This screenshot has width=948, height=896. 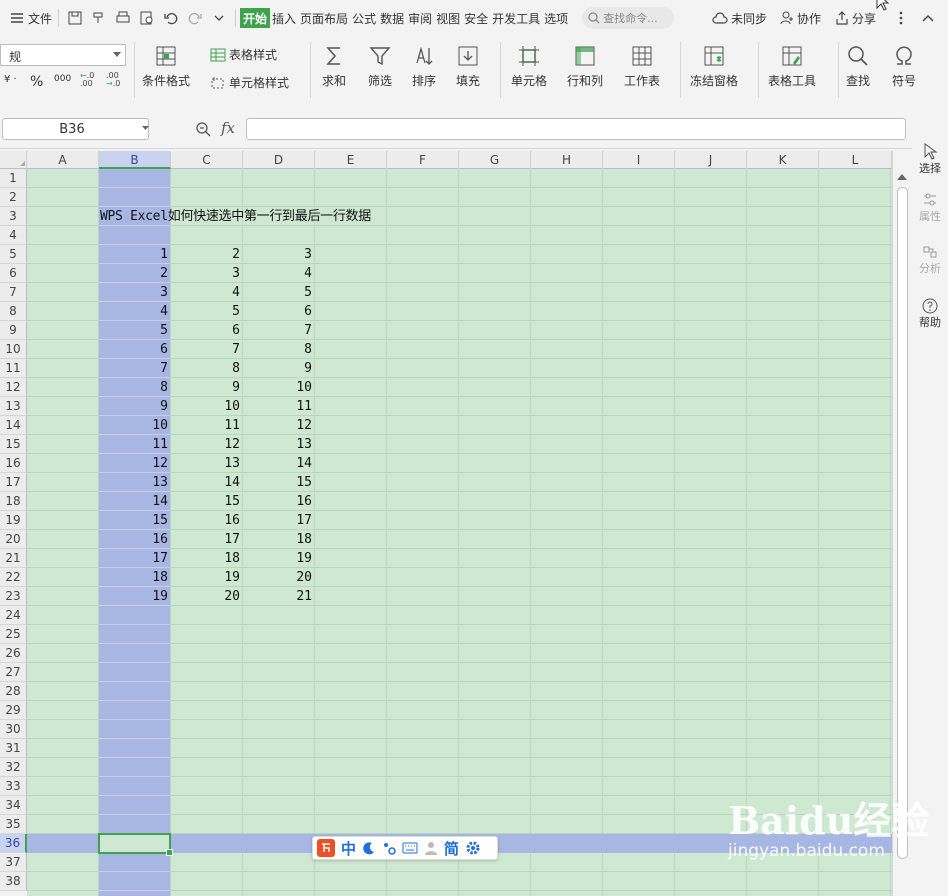 I want to click on cell-d: 6, so click(x=278, y=311).